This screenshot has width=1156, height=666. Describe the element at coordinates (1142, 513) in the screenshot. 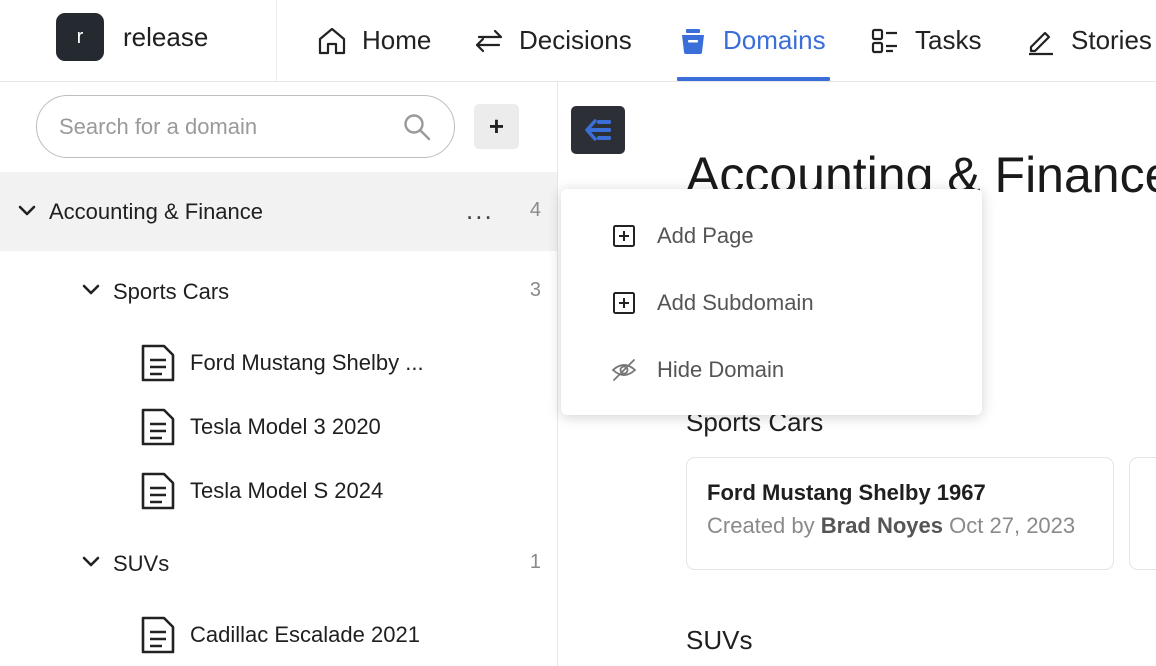

I see `page-card-partial` at that location.